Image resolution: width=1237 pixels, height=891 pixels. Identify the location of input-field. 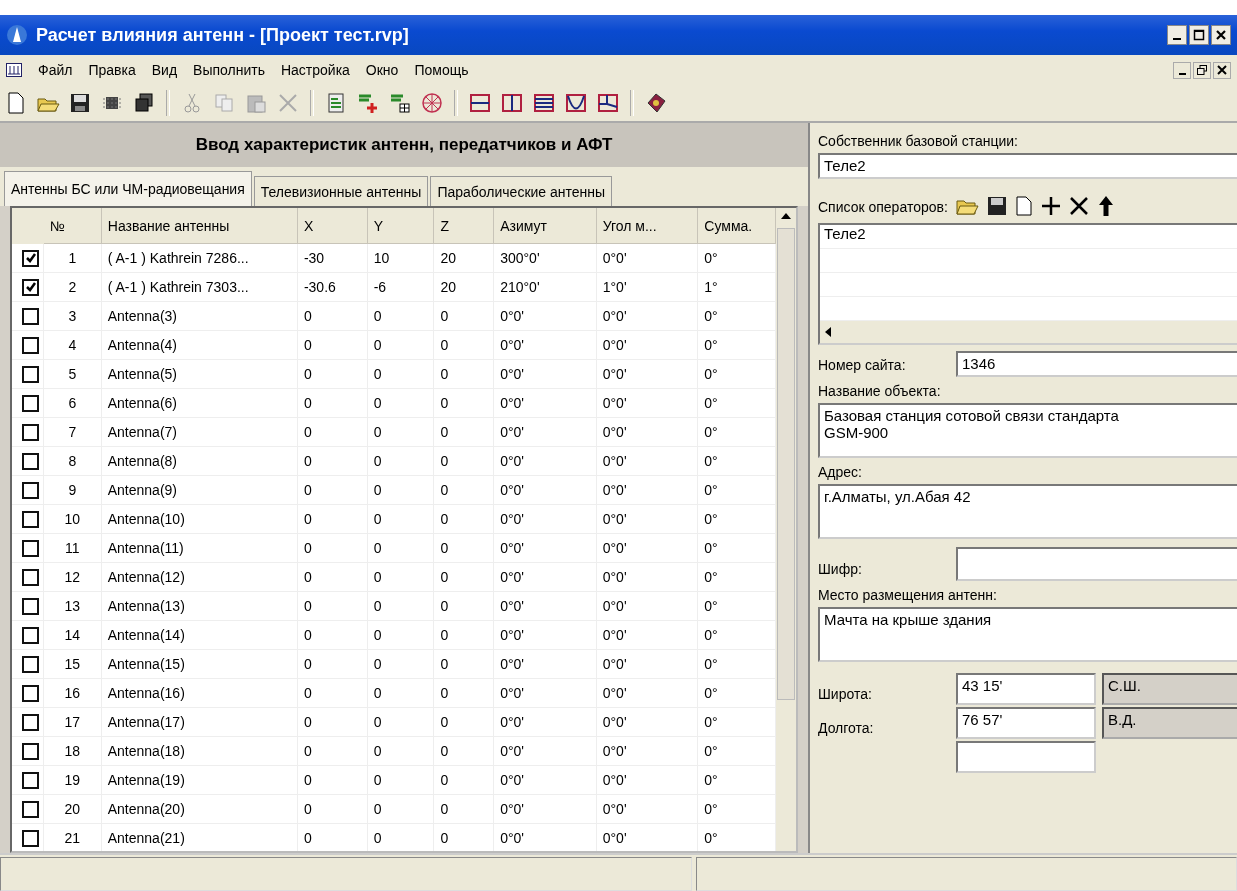
(1026, 757).